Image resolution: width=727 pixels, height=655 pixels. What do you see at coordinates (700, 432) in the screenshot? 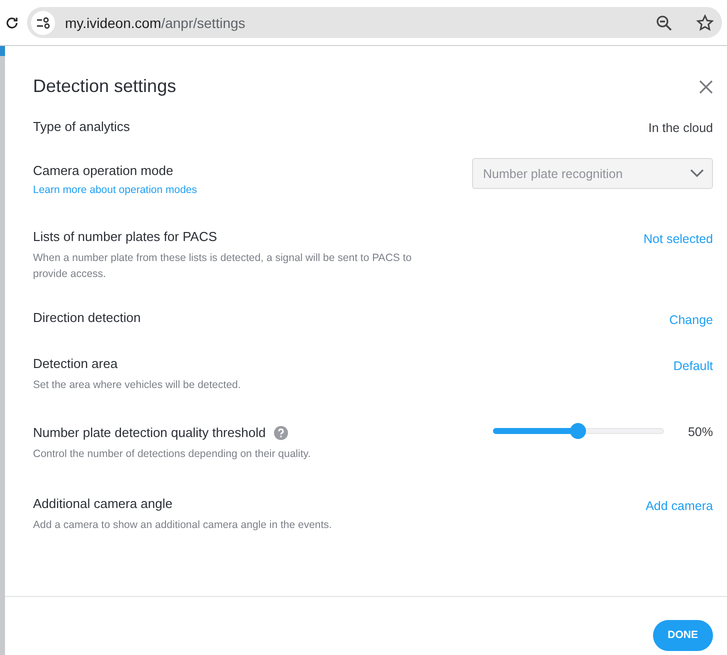
I see `slider-value: 50%` at bounding box center [700, 432].